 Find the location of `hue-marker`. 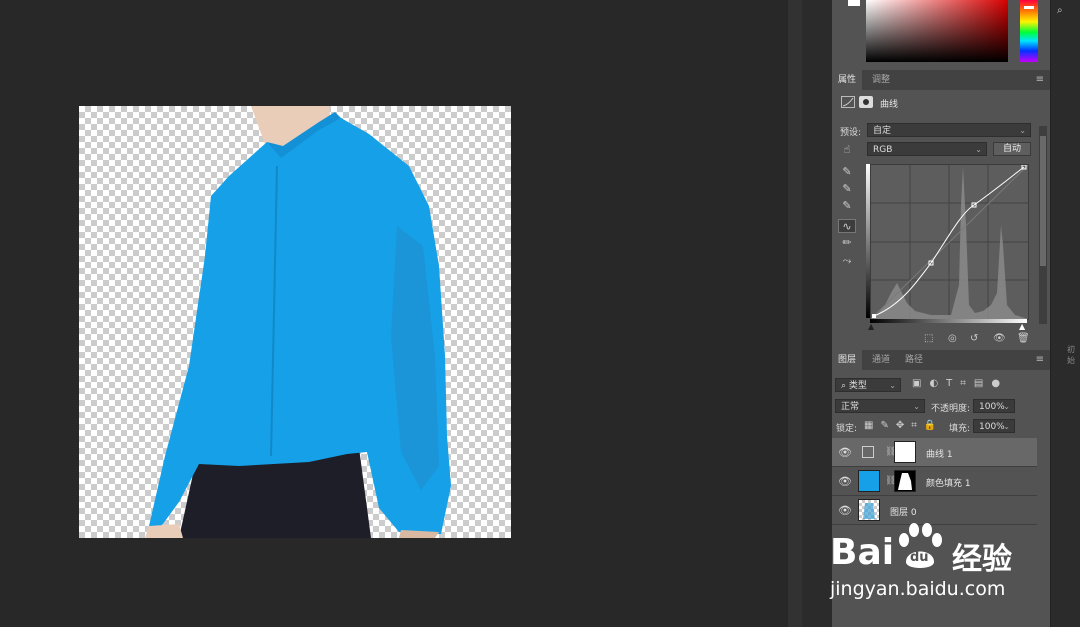

hue-marker is located at coordinates (1029, 7).